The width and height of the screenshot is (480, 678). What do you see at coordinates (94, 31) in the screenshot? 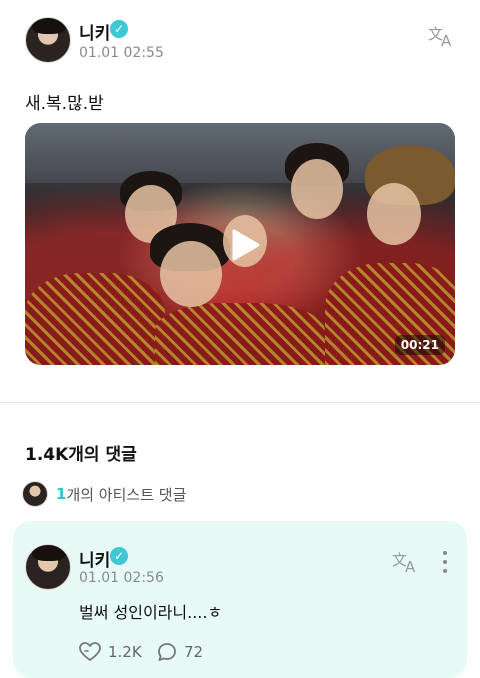
I see `author-name: 니키` at bounding box center [94, 31].